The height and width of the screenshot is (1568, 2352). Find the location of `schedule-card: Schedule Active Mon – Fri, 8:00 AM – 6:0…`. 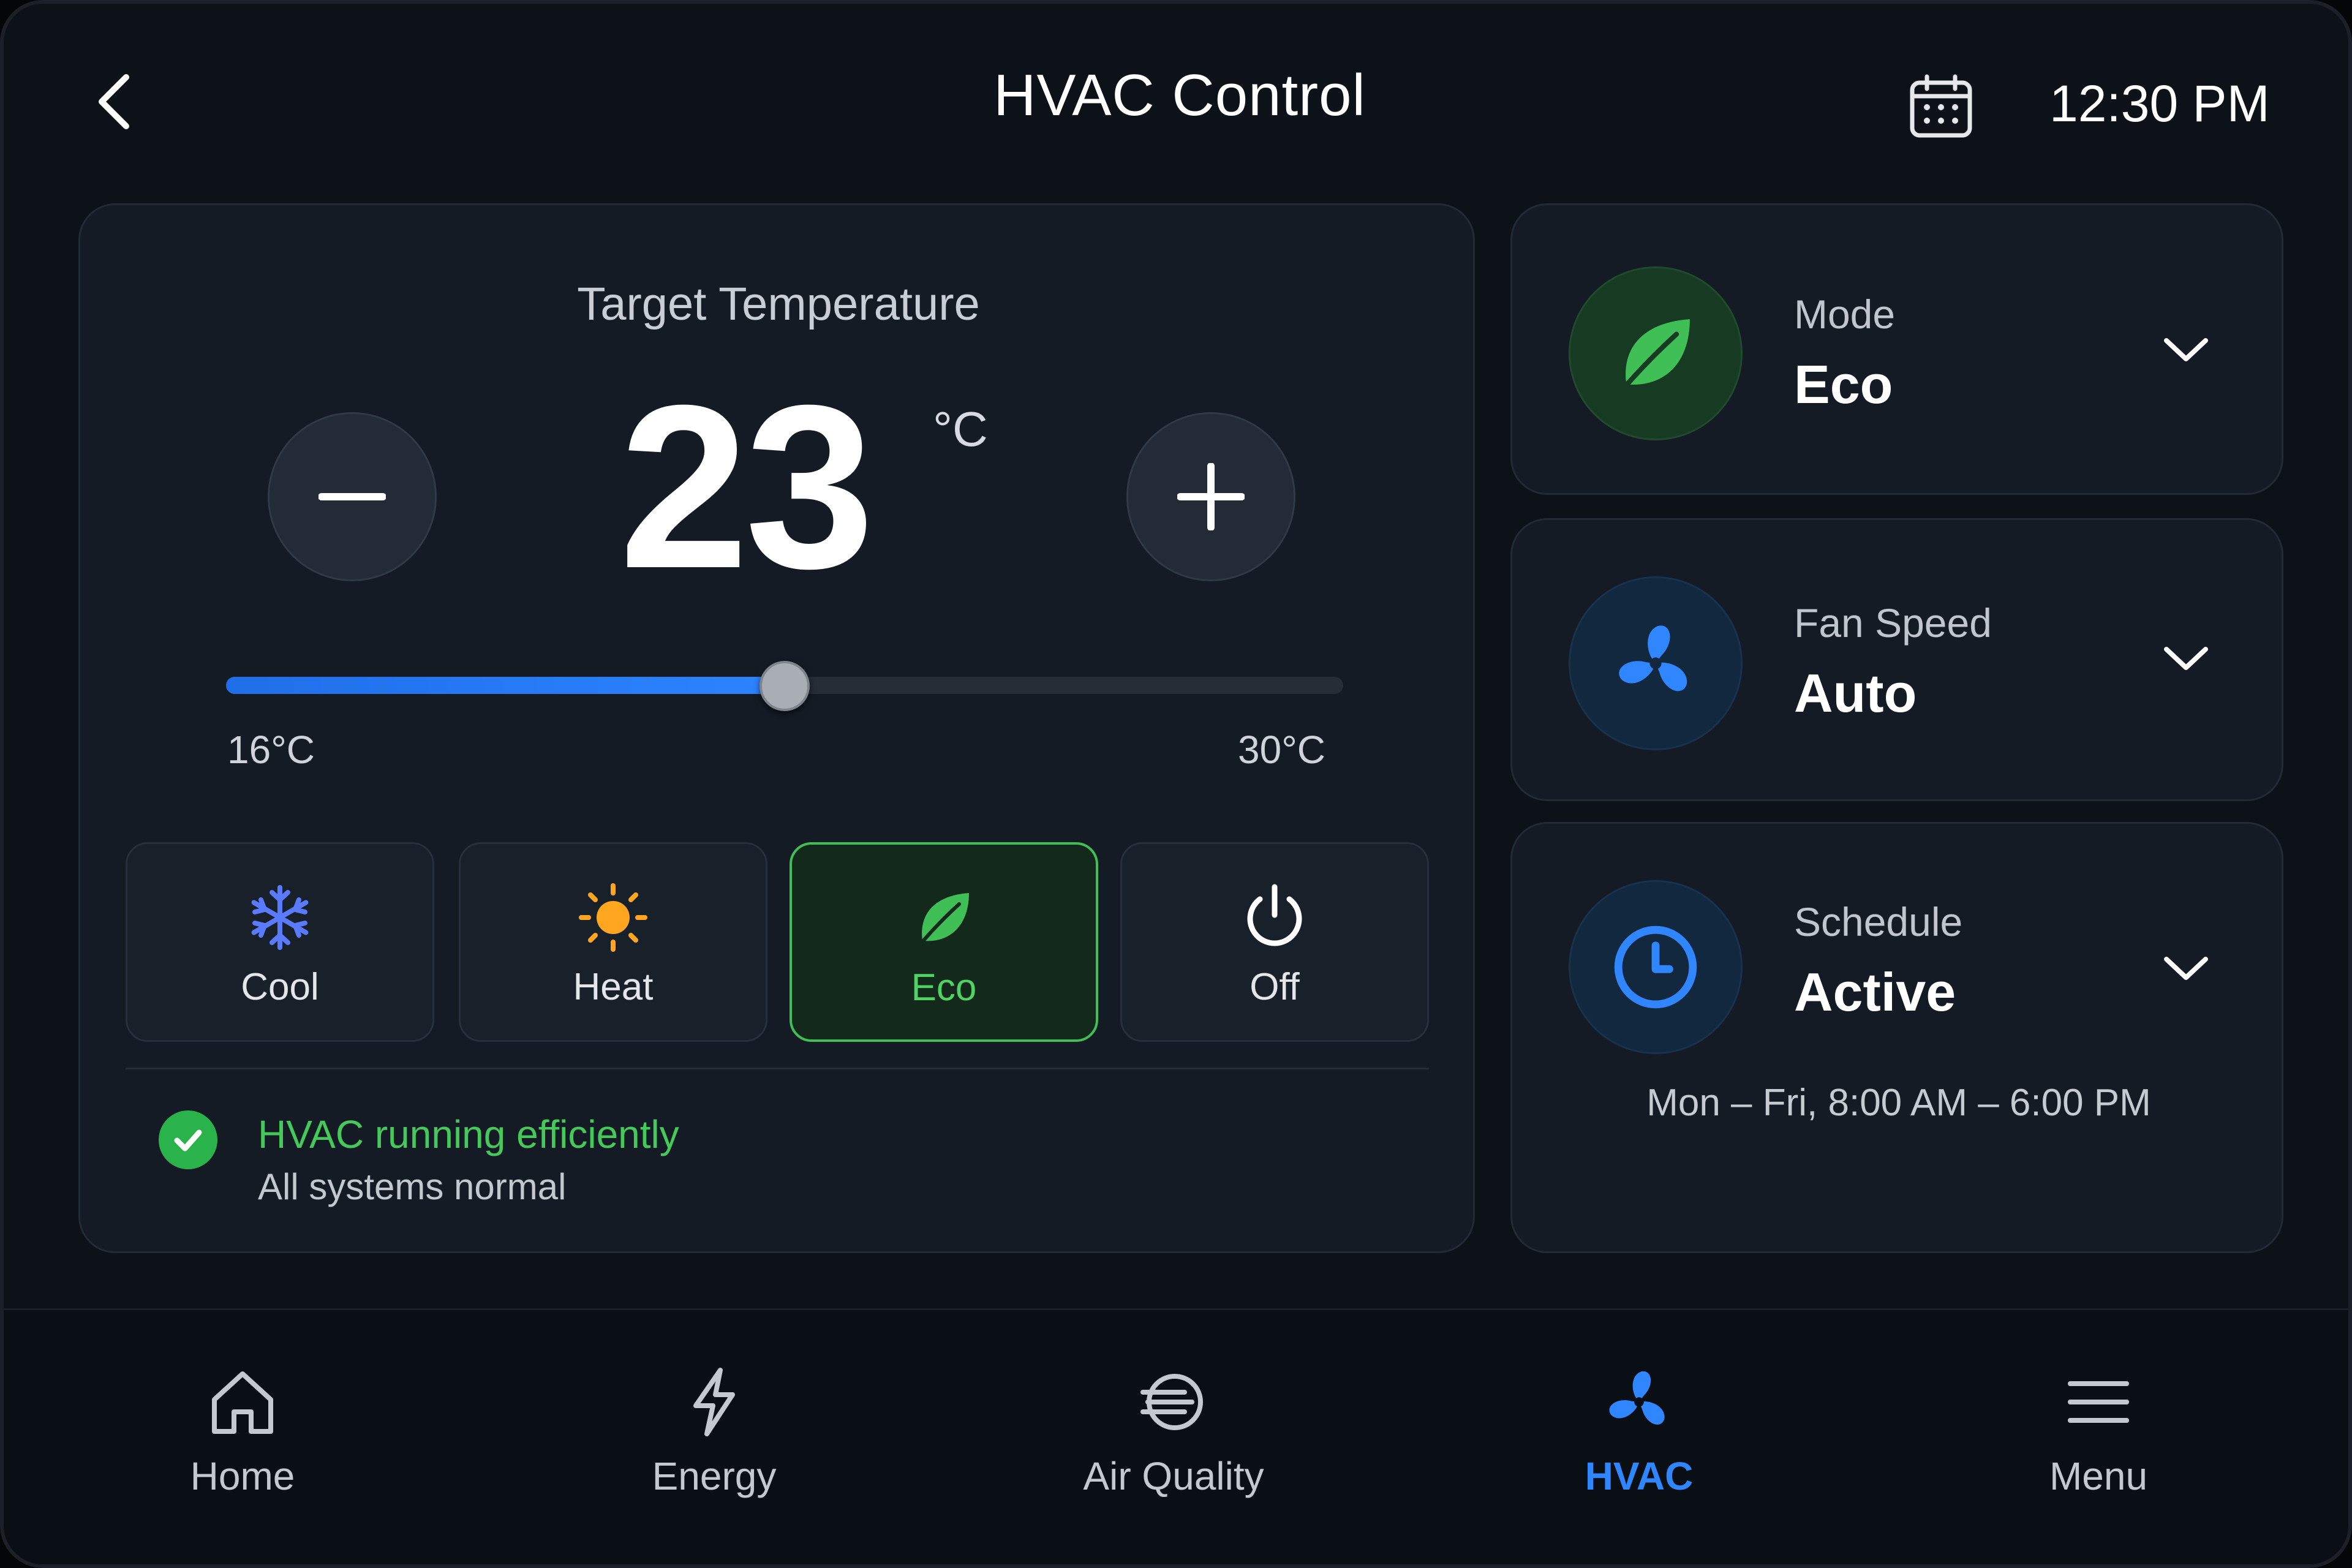

schedule-card: Schedule Active Mon – Fri, 8:00 AM – 6:0… is located at coordinates (1896, 1037).